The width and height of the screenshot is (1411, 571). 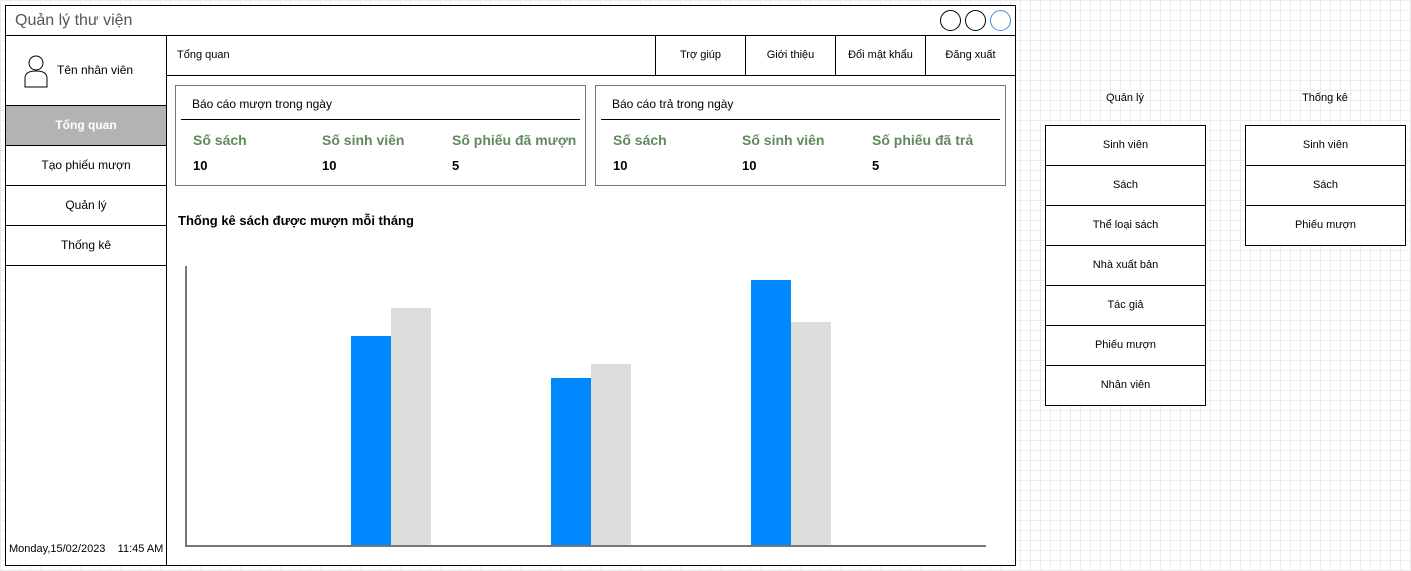 I want to click on sidebar-item-tong-quan: Tổng quan, so click(x=86, y=126).